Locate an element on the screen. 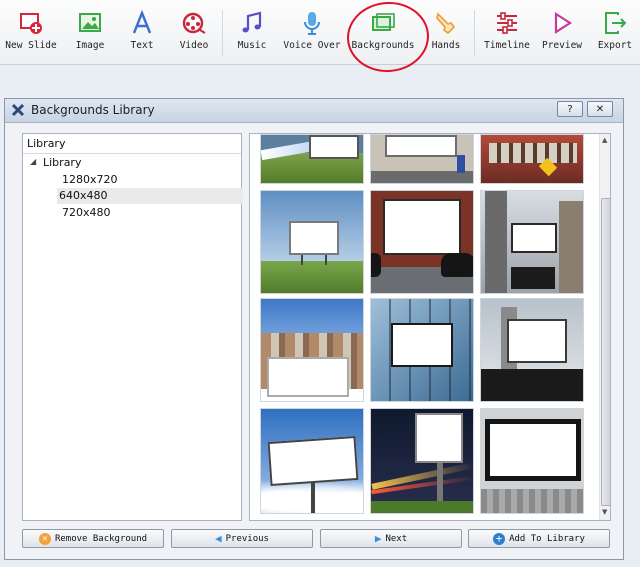  thumbnail-scrollbar: ▲ ▼ is located at coordinates (604, 327).